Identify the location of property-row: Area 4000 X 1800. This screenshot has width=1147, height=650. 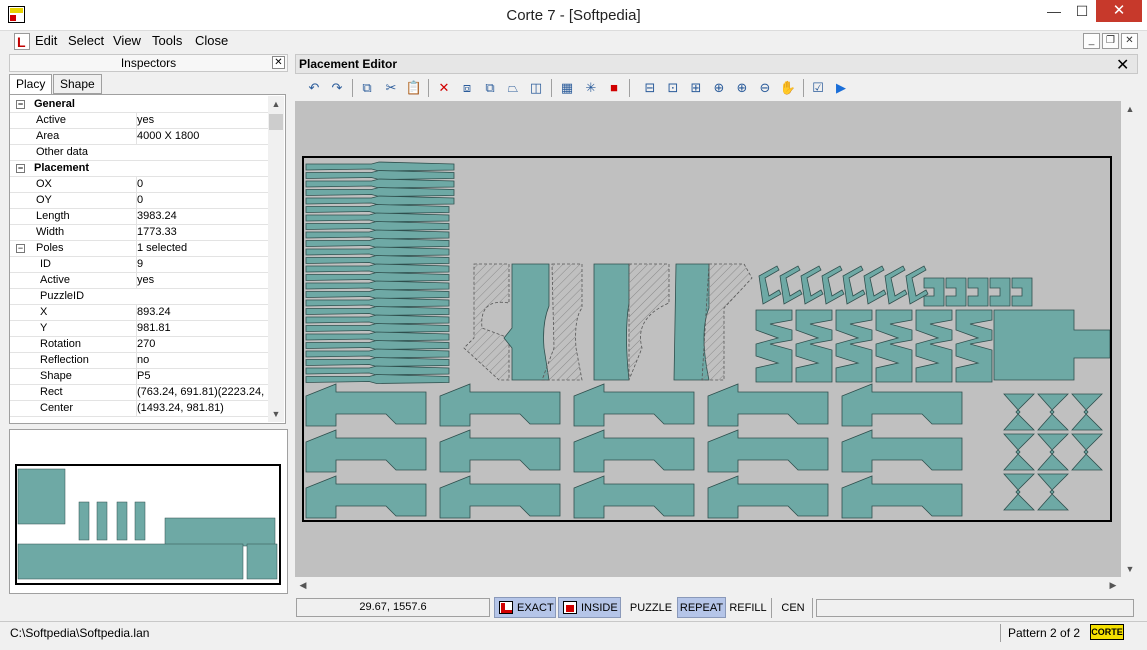
(139, 137).